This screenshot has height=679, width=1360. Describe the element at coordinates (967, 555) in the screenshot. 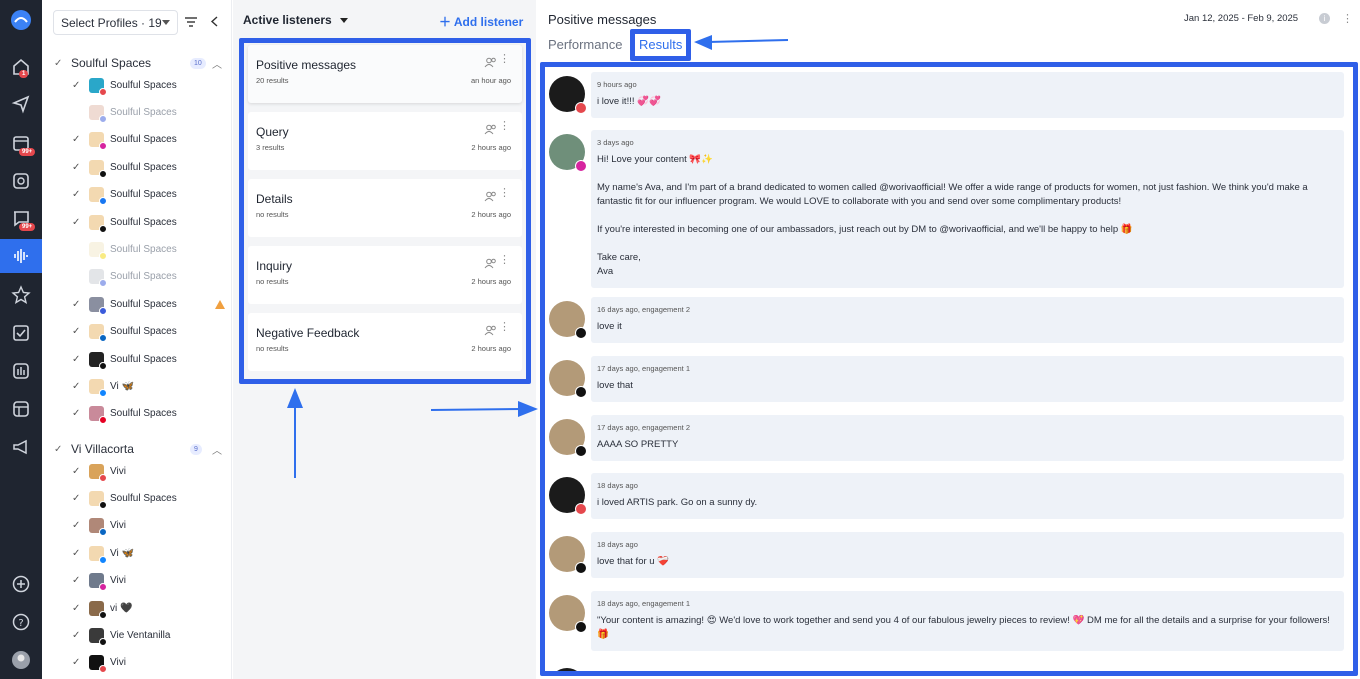

I see `message-bubble: 18 days ago love that for u ❤️‍🩹` at that location.